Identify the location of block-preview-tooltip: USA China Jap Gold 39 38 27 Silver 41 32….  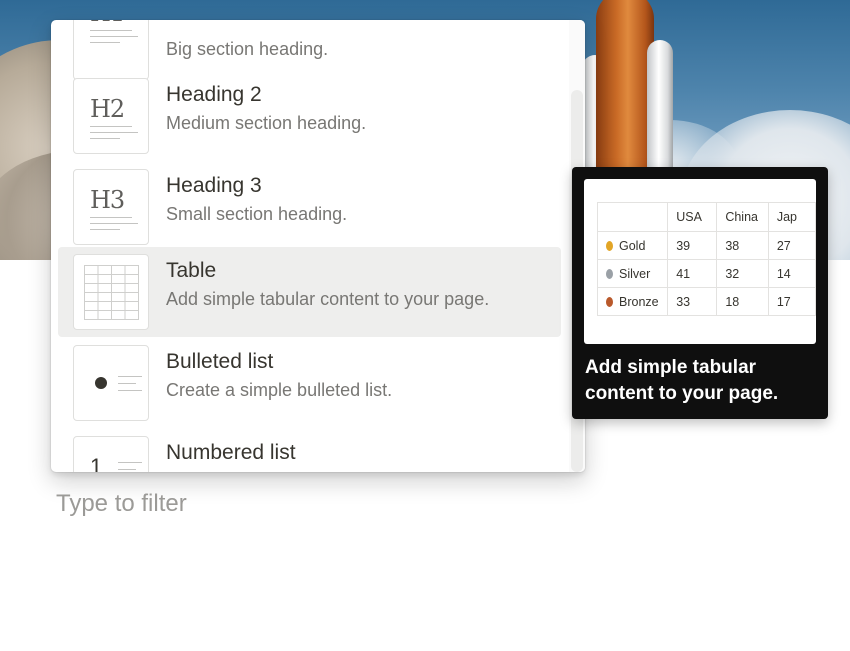
(700, 293).